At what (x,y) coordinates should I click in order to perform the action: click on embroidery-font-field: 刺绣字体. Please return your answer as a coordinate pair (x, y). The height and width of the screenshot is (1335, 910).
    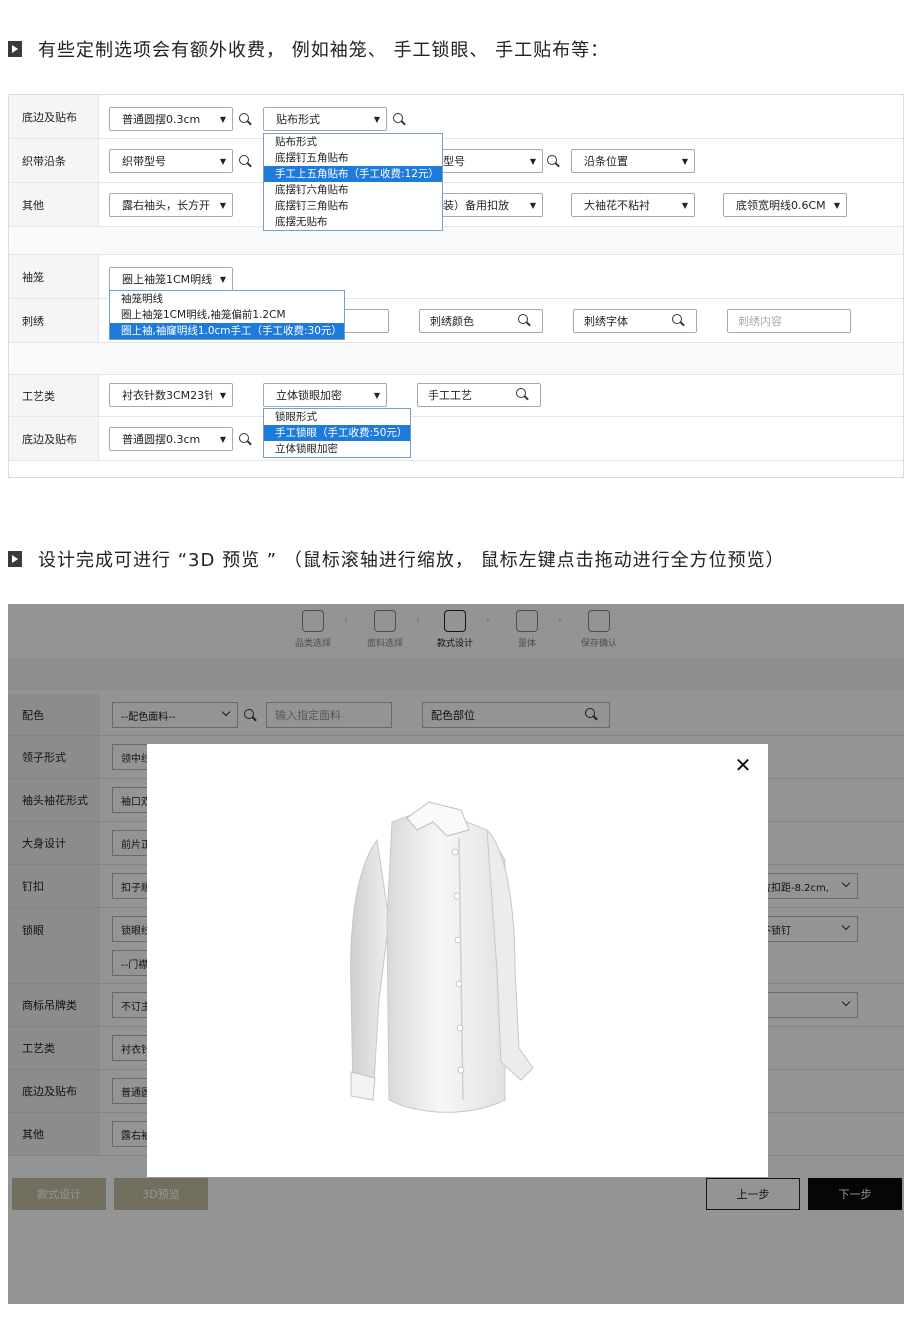
    Looking at the image, I should click on (635, 321).